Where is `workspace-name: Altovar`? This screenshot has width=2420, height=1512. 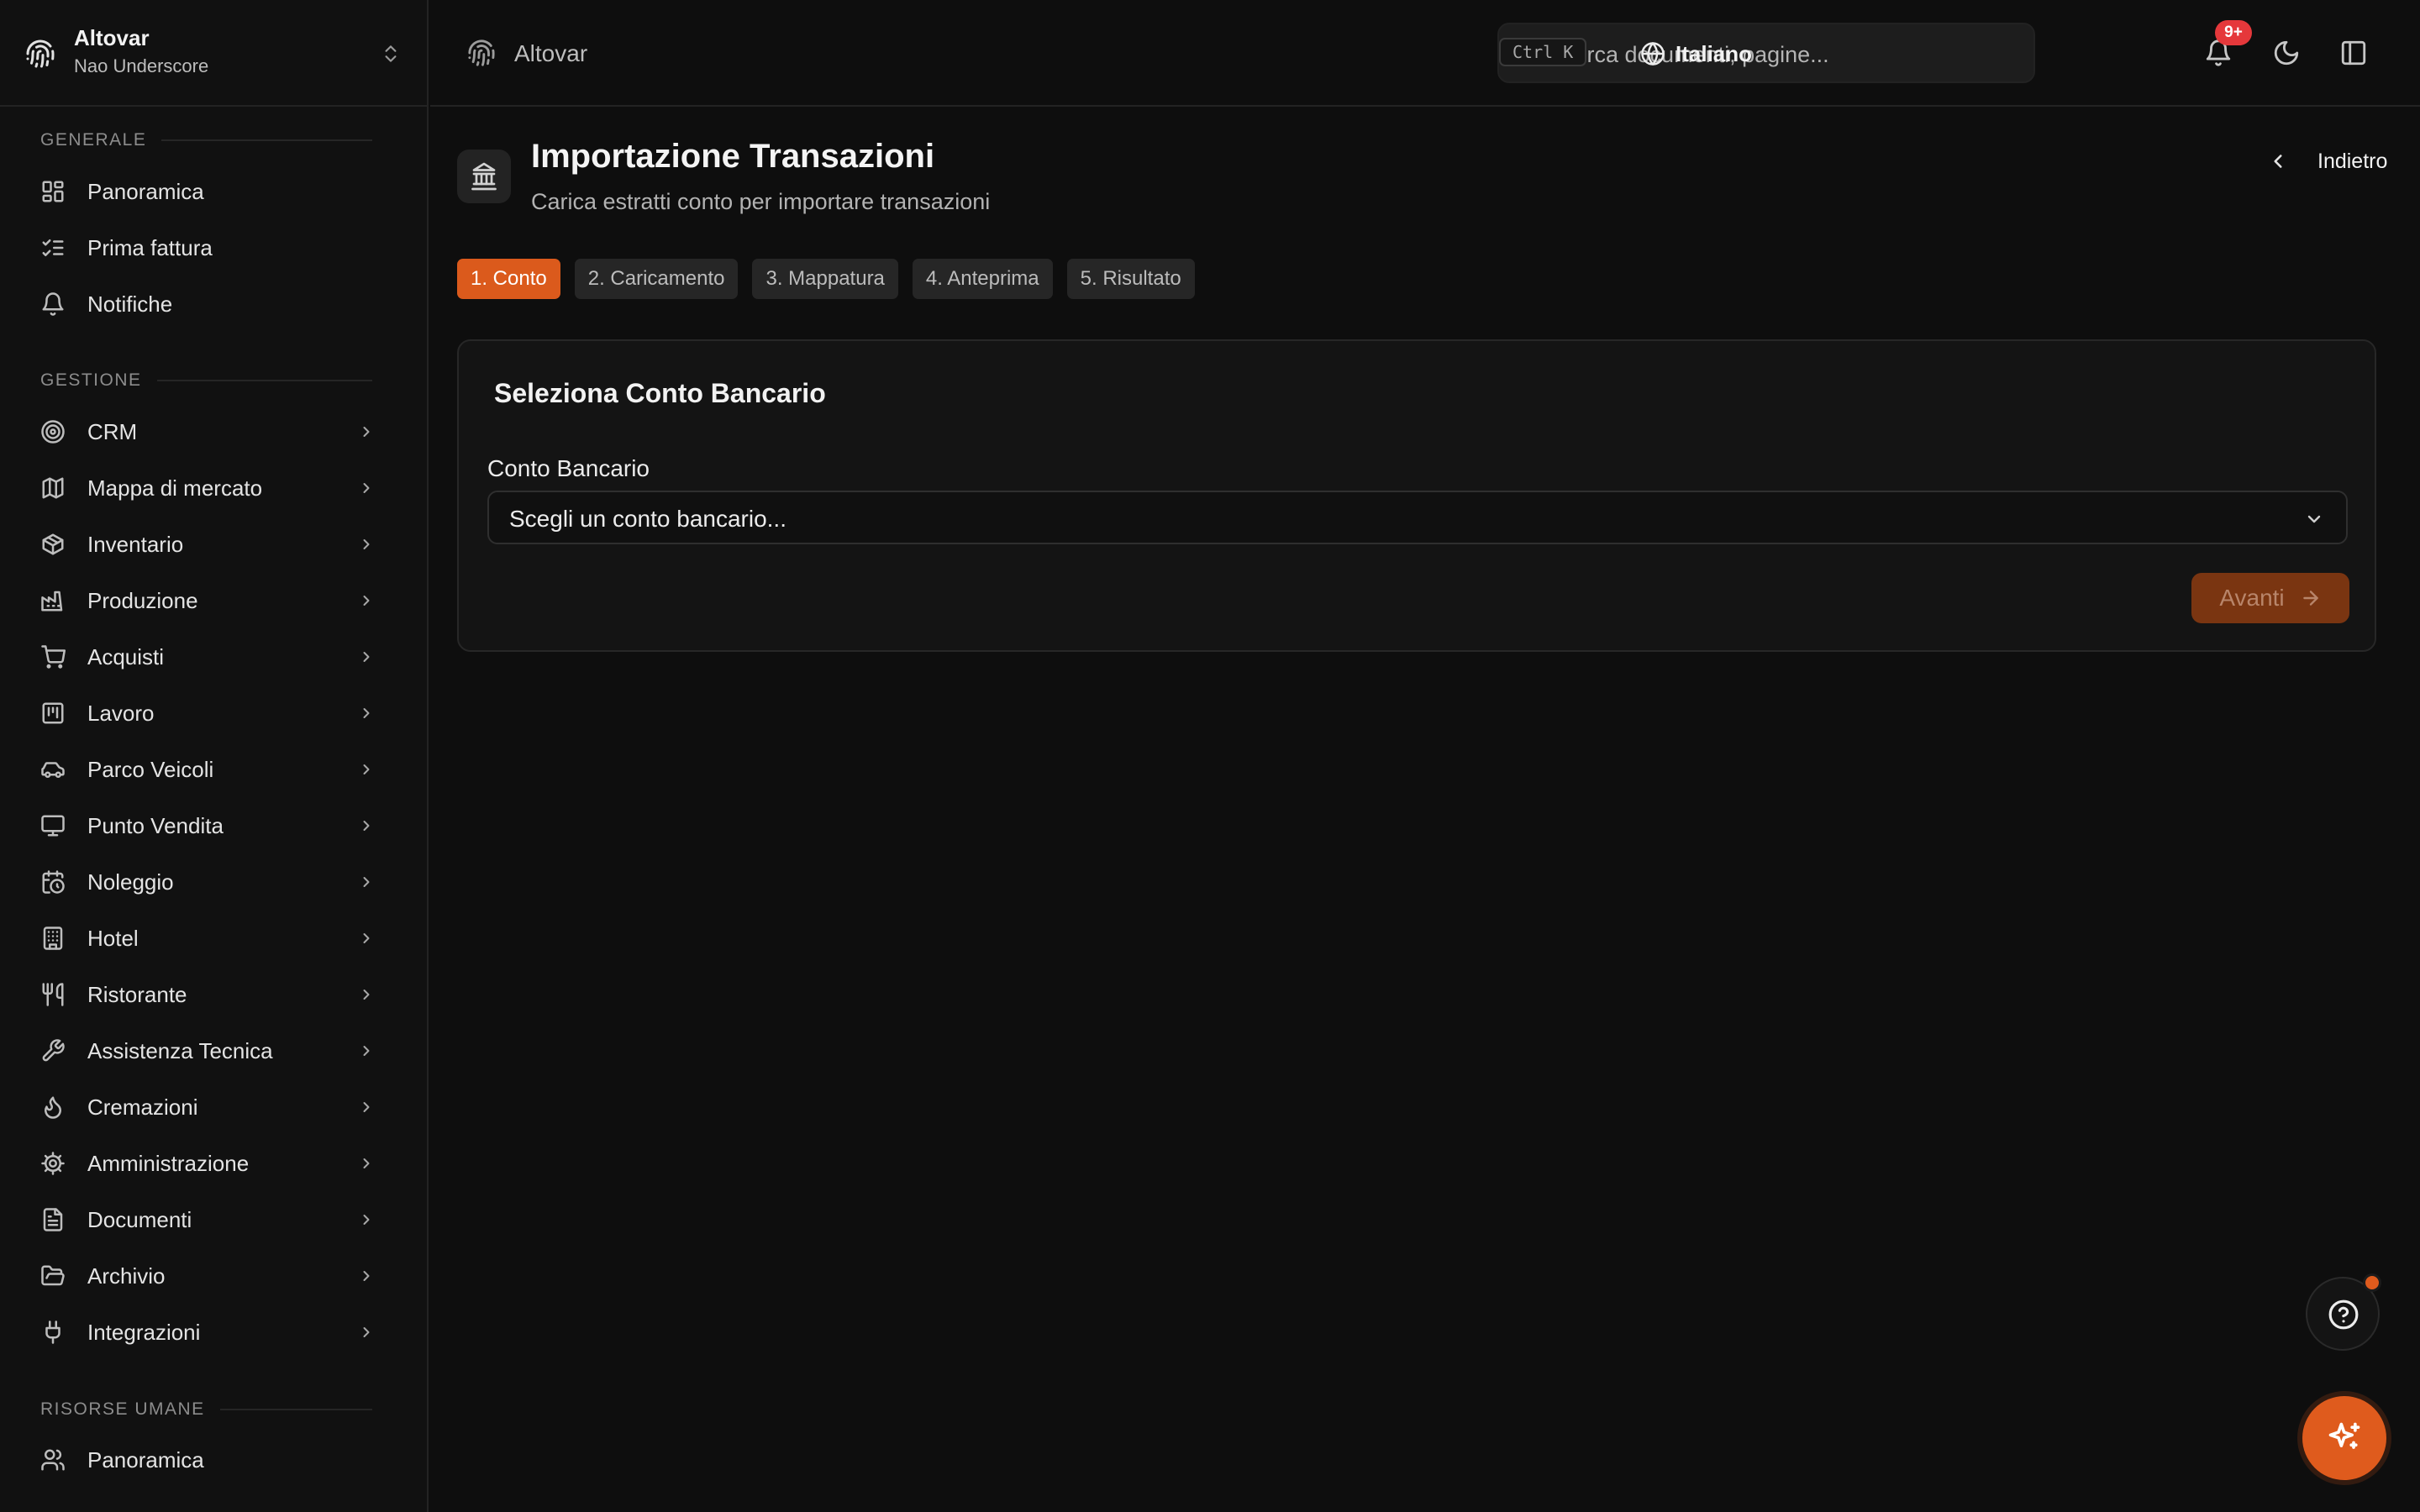 workspace-name: Altovar is located at coordinates (112, 37).